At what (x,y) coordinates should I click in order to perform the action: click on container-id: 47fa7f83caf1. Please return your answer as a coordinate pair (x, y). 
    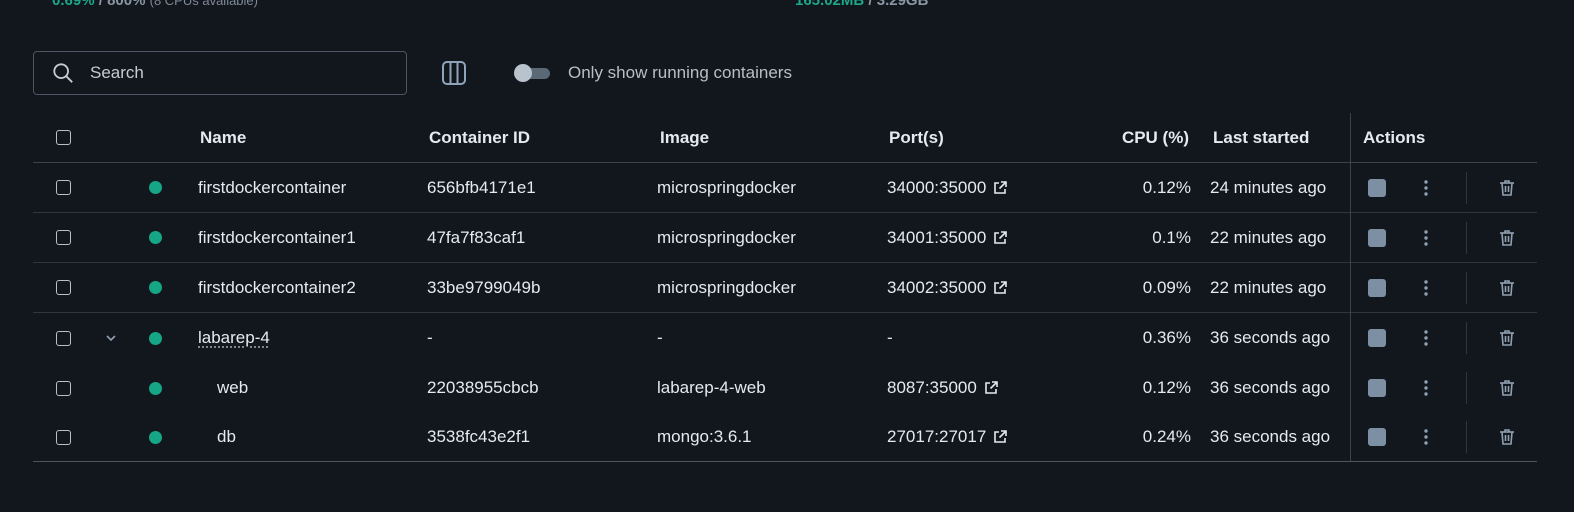
    Looking at the image, I should click on (476, 237).